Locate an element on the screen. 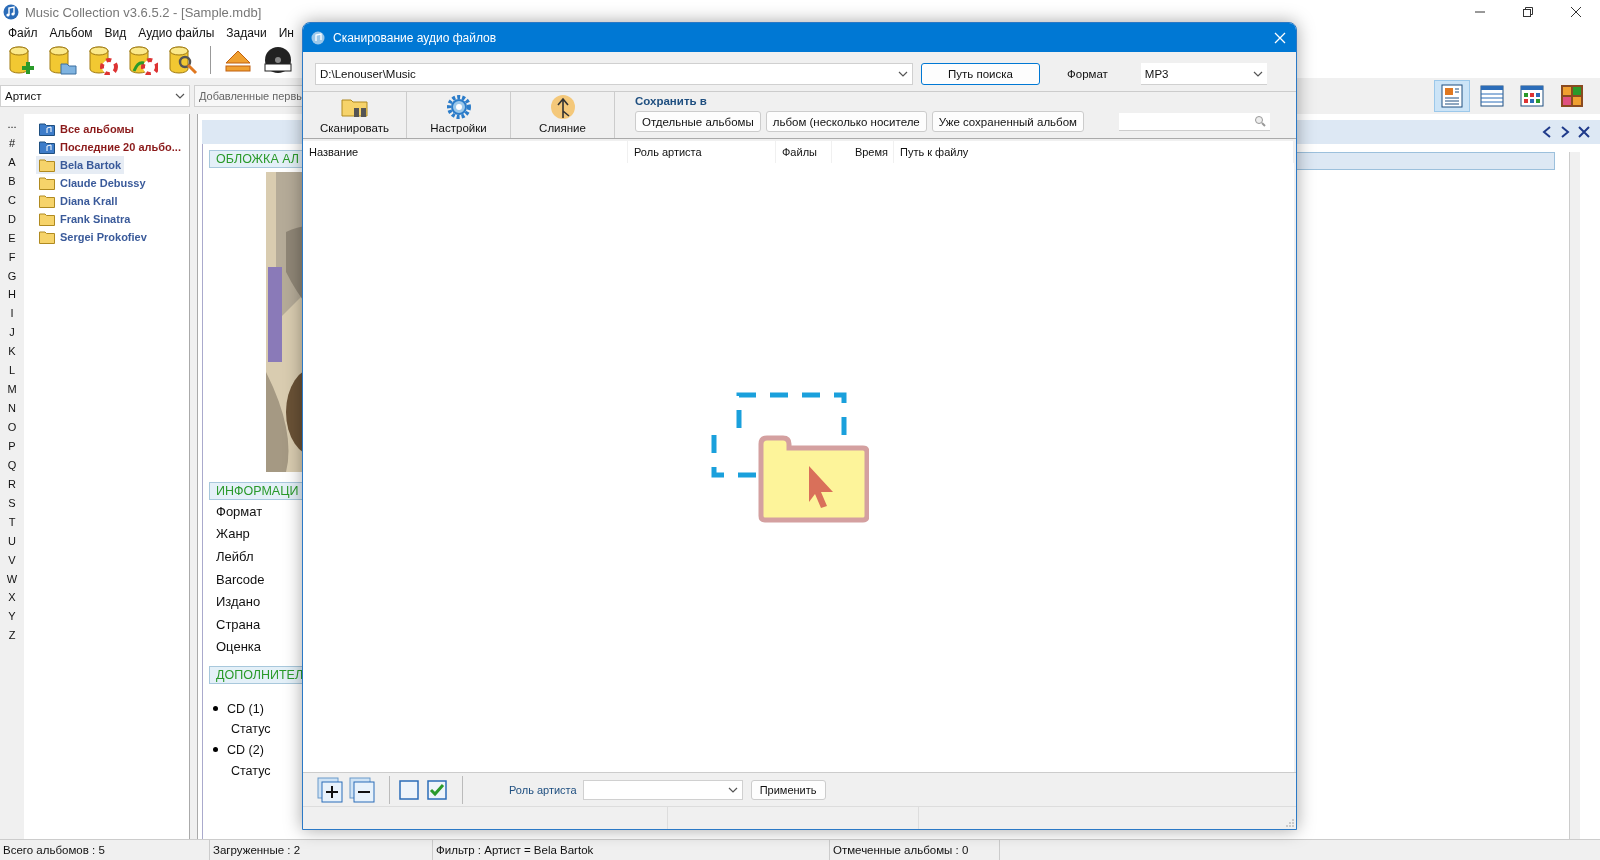 This screenshot has height=860, width=1600. letter-link: H is located at coordinates (12, 298).